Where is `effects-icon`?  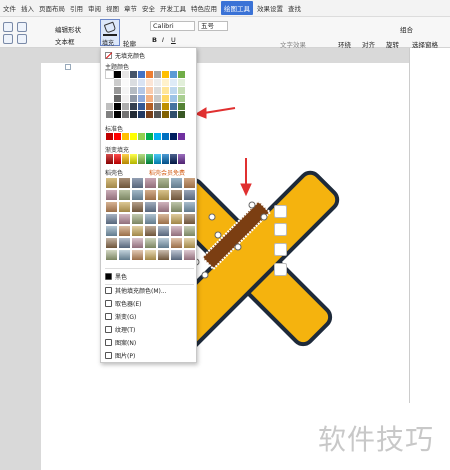
effects-icon is located at coordinates (280, 269).